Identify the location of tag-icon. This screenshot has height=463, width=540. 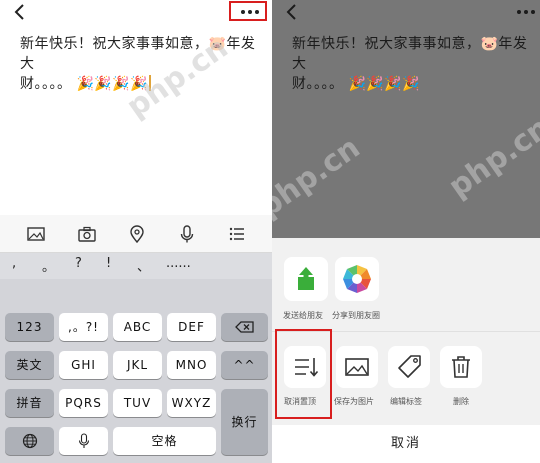
(409, 366).